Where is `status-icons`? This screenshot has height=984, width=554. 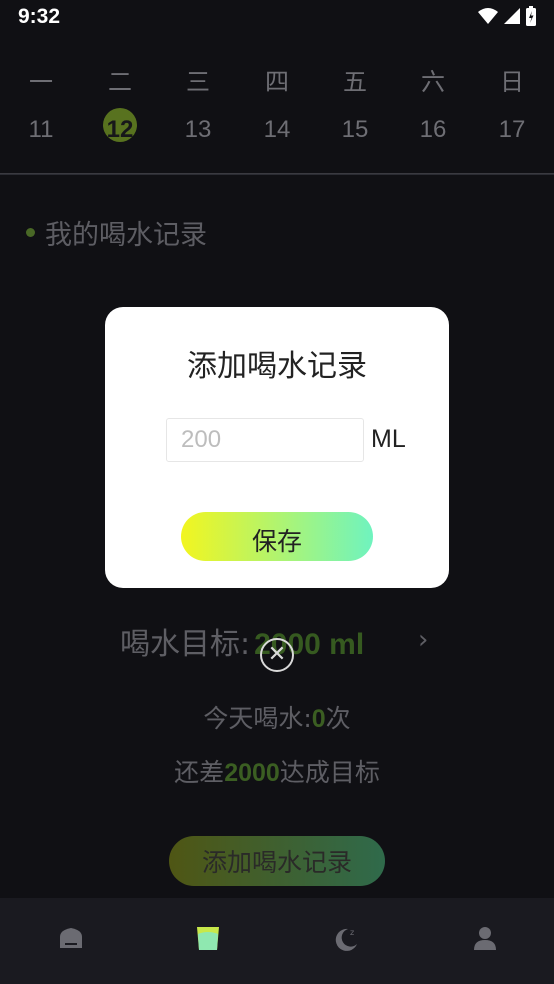 status-icons is located at coordinates (507, 16).